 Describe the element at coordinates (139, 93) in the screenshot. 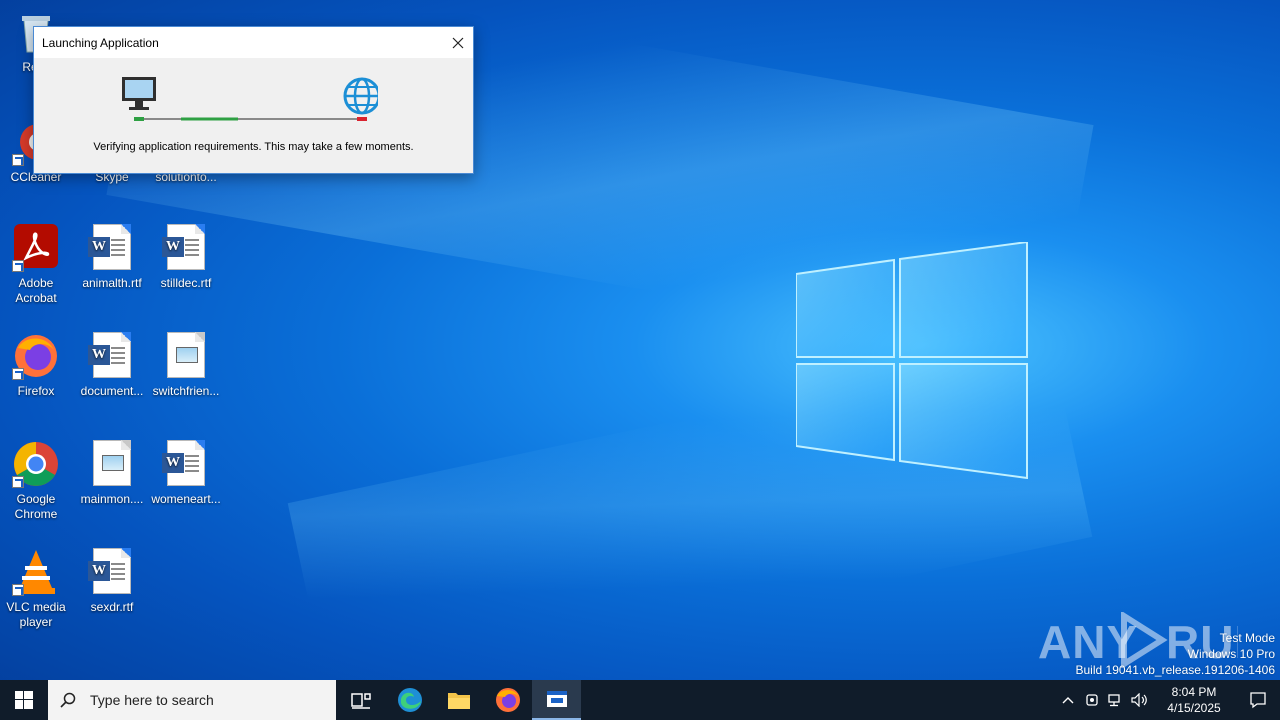

I see `computer-icon` at that location.